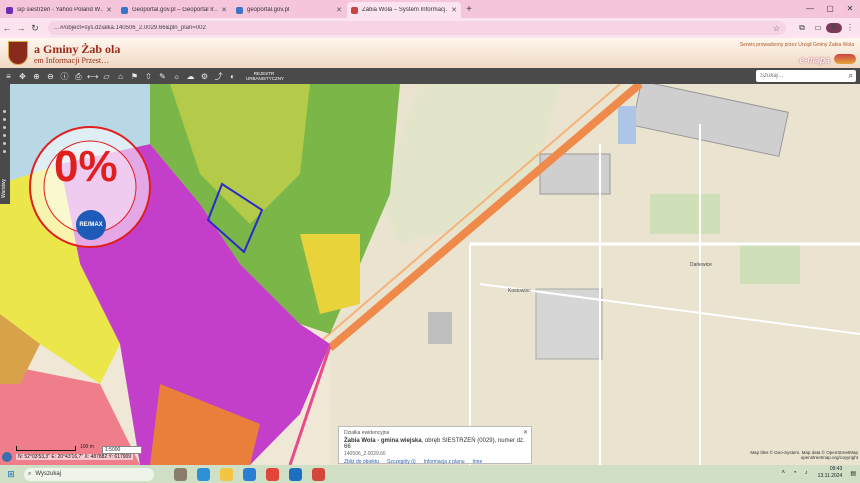  I want to click on bookmark-star-icon: ☆, so click(776, 28).